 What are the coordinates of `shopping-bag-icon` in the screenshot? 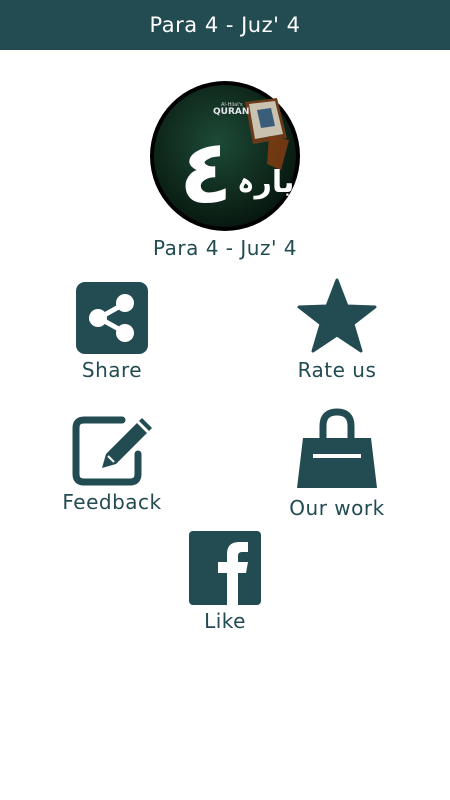 It's located at (337, 448).